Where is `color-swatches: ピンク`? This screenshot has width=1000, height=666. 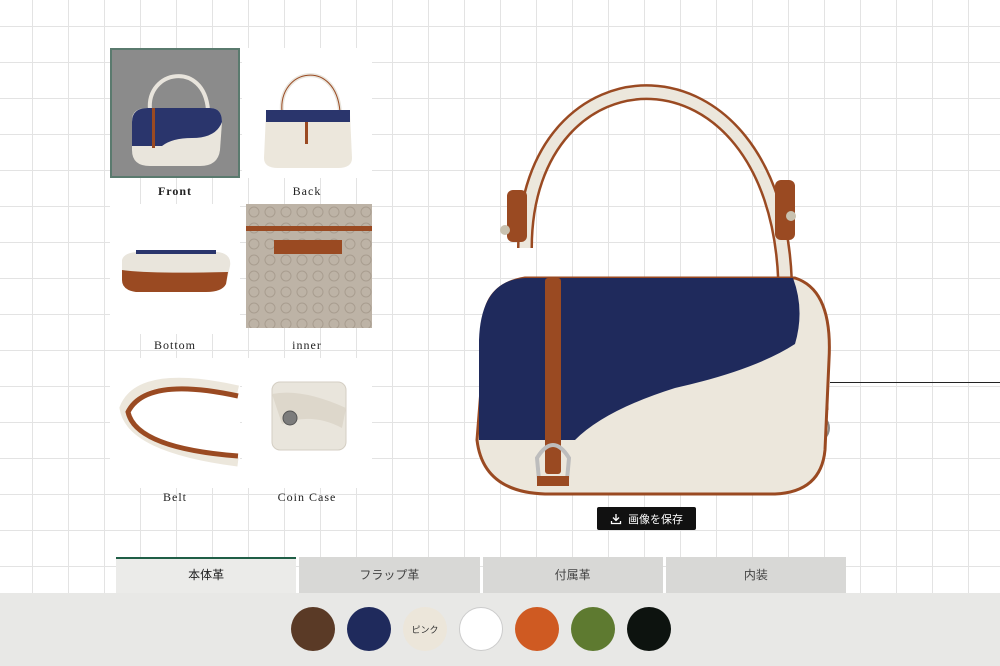 color-swatches: ピンク is located at coordinates (481, 629).